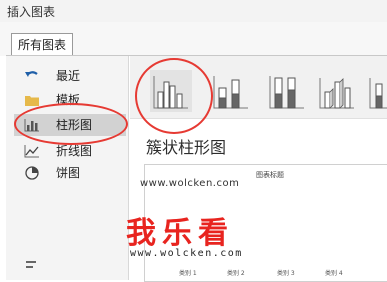 The width and height of the screenshot is (387, 282). I want to click on preview-category-label: 类别 1, so click(188, 273).